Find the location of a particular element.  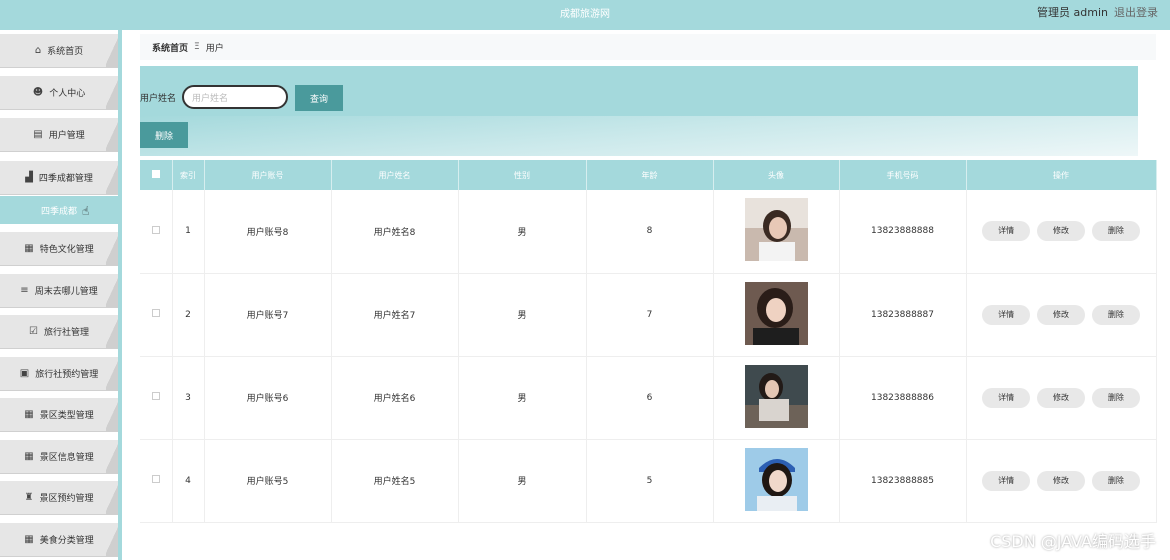

sidebar-item-food-category: ▦ 美食分类管理 is located at coordinates (59, 540).